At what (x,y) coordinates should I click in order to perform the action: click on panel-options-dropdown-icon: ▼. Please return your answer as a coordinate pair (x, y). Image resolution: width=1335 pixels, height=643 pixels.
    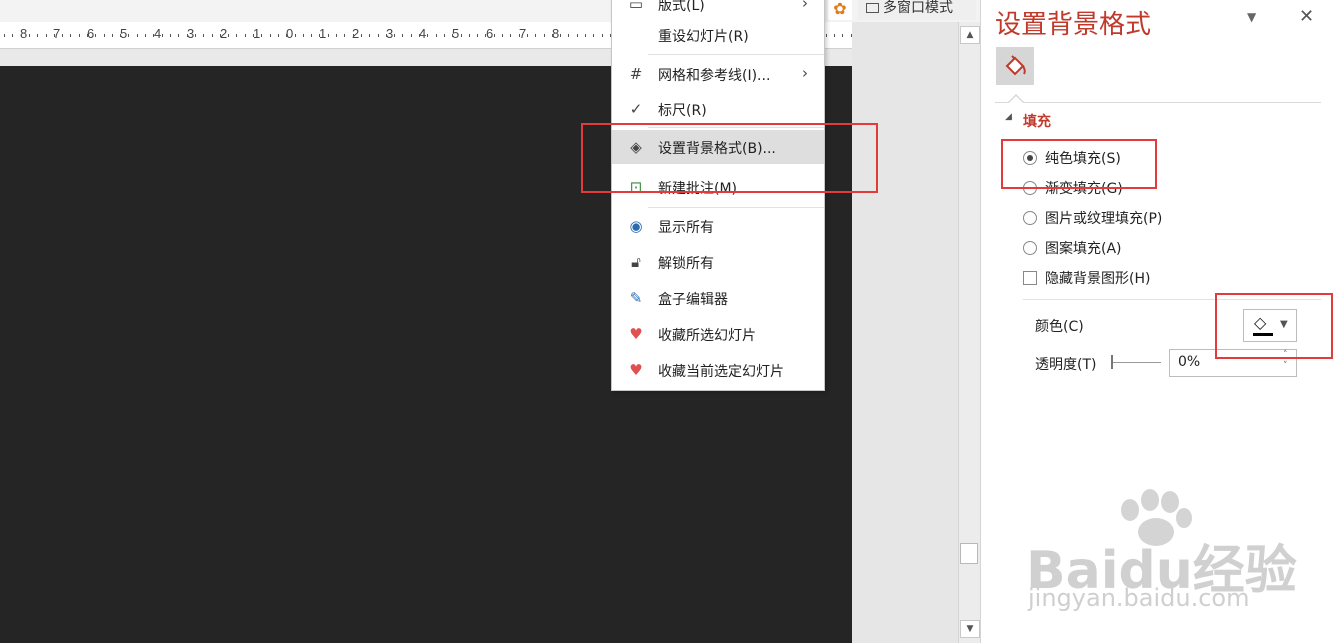
    Looking at the image, I should click on (1251, 17).